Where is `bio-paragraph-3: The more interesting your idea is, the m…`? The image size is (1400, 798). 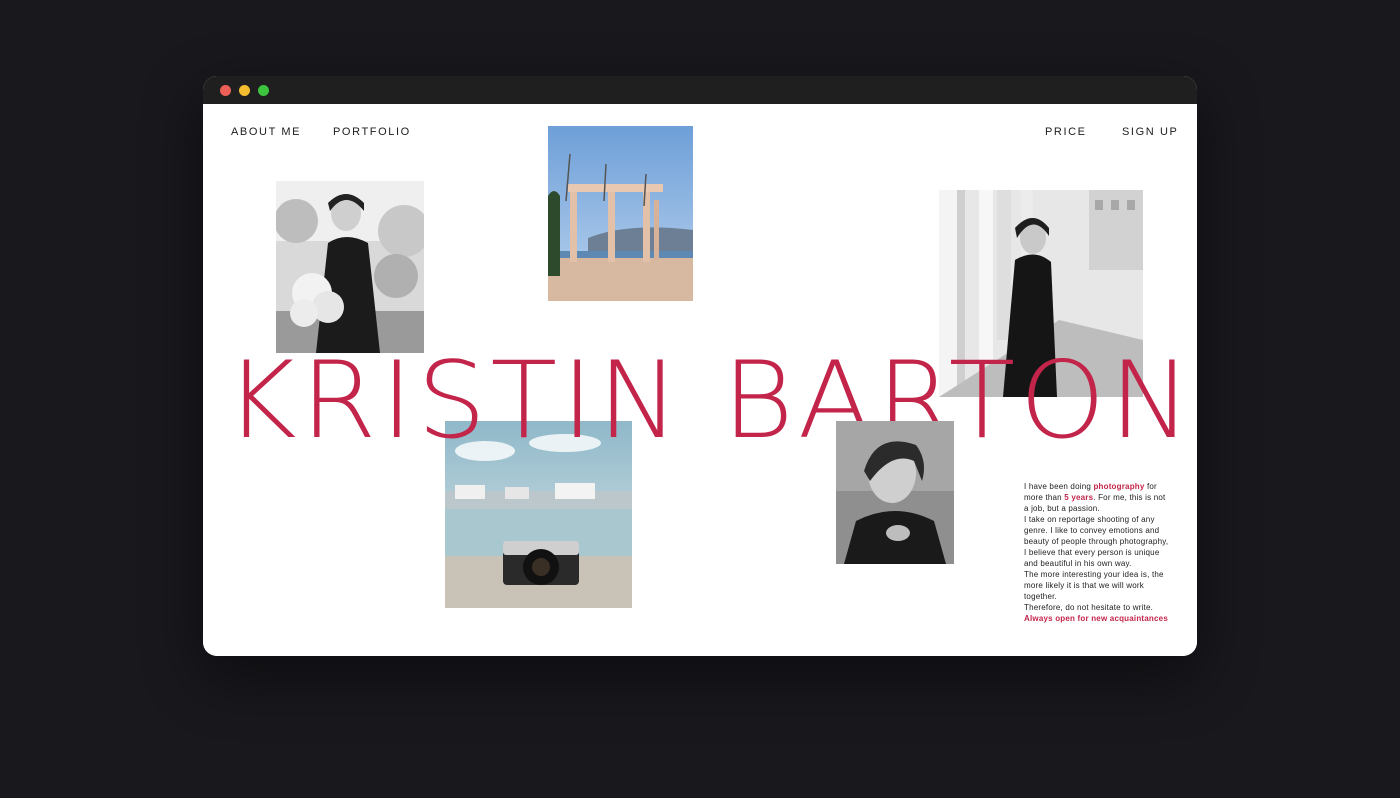
bio-paragraph-3: The more interesting your idea is, the m… is located at coordinates (1094, 585).